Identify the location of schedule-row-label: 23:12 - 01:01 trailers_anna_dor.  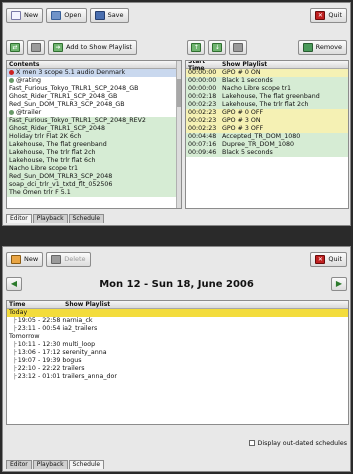
(67, 376).